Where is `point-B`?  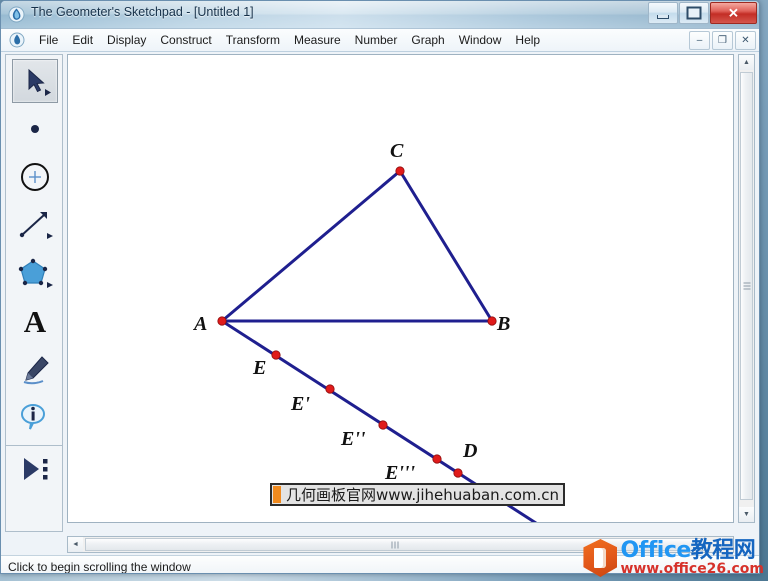
point-B is located at coordinates (492, 321).